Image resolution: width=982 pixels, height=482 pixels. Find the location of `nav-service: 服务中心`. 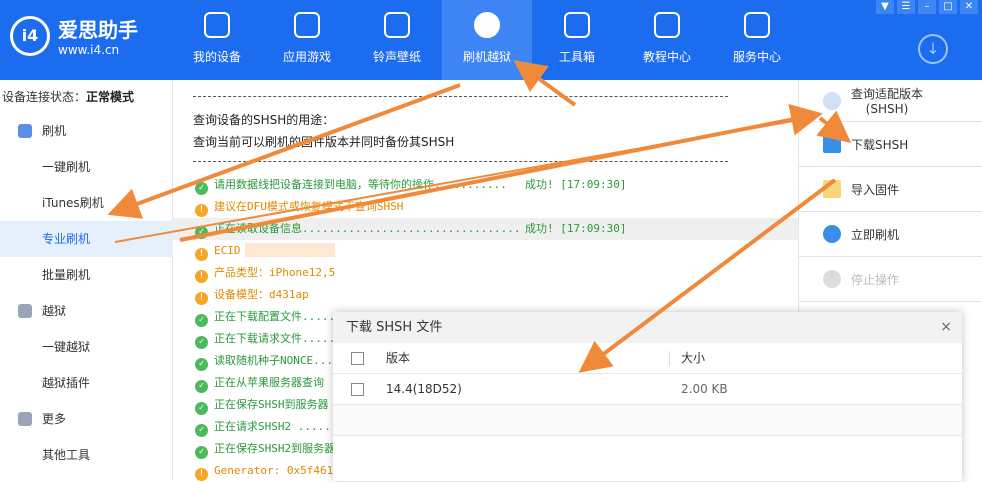

nav-service: 服务中心 is located at coordinates (757, 40).